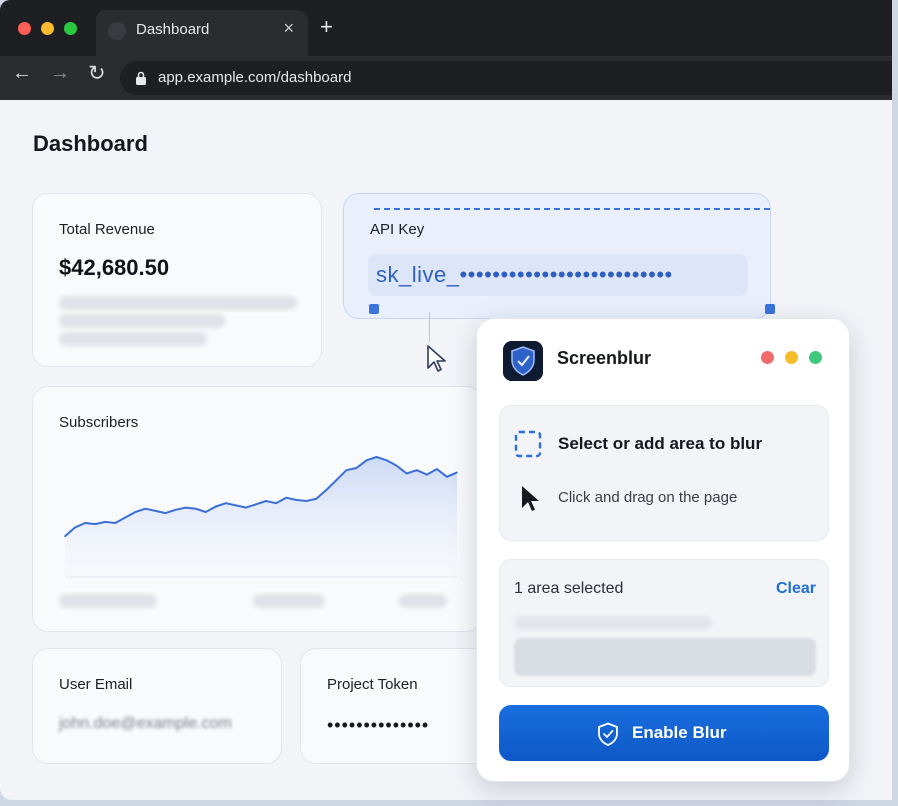  I want to click on minimize-window-button, so click(47, 28).